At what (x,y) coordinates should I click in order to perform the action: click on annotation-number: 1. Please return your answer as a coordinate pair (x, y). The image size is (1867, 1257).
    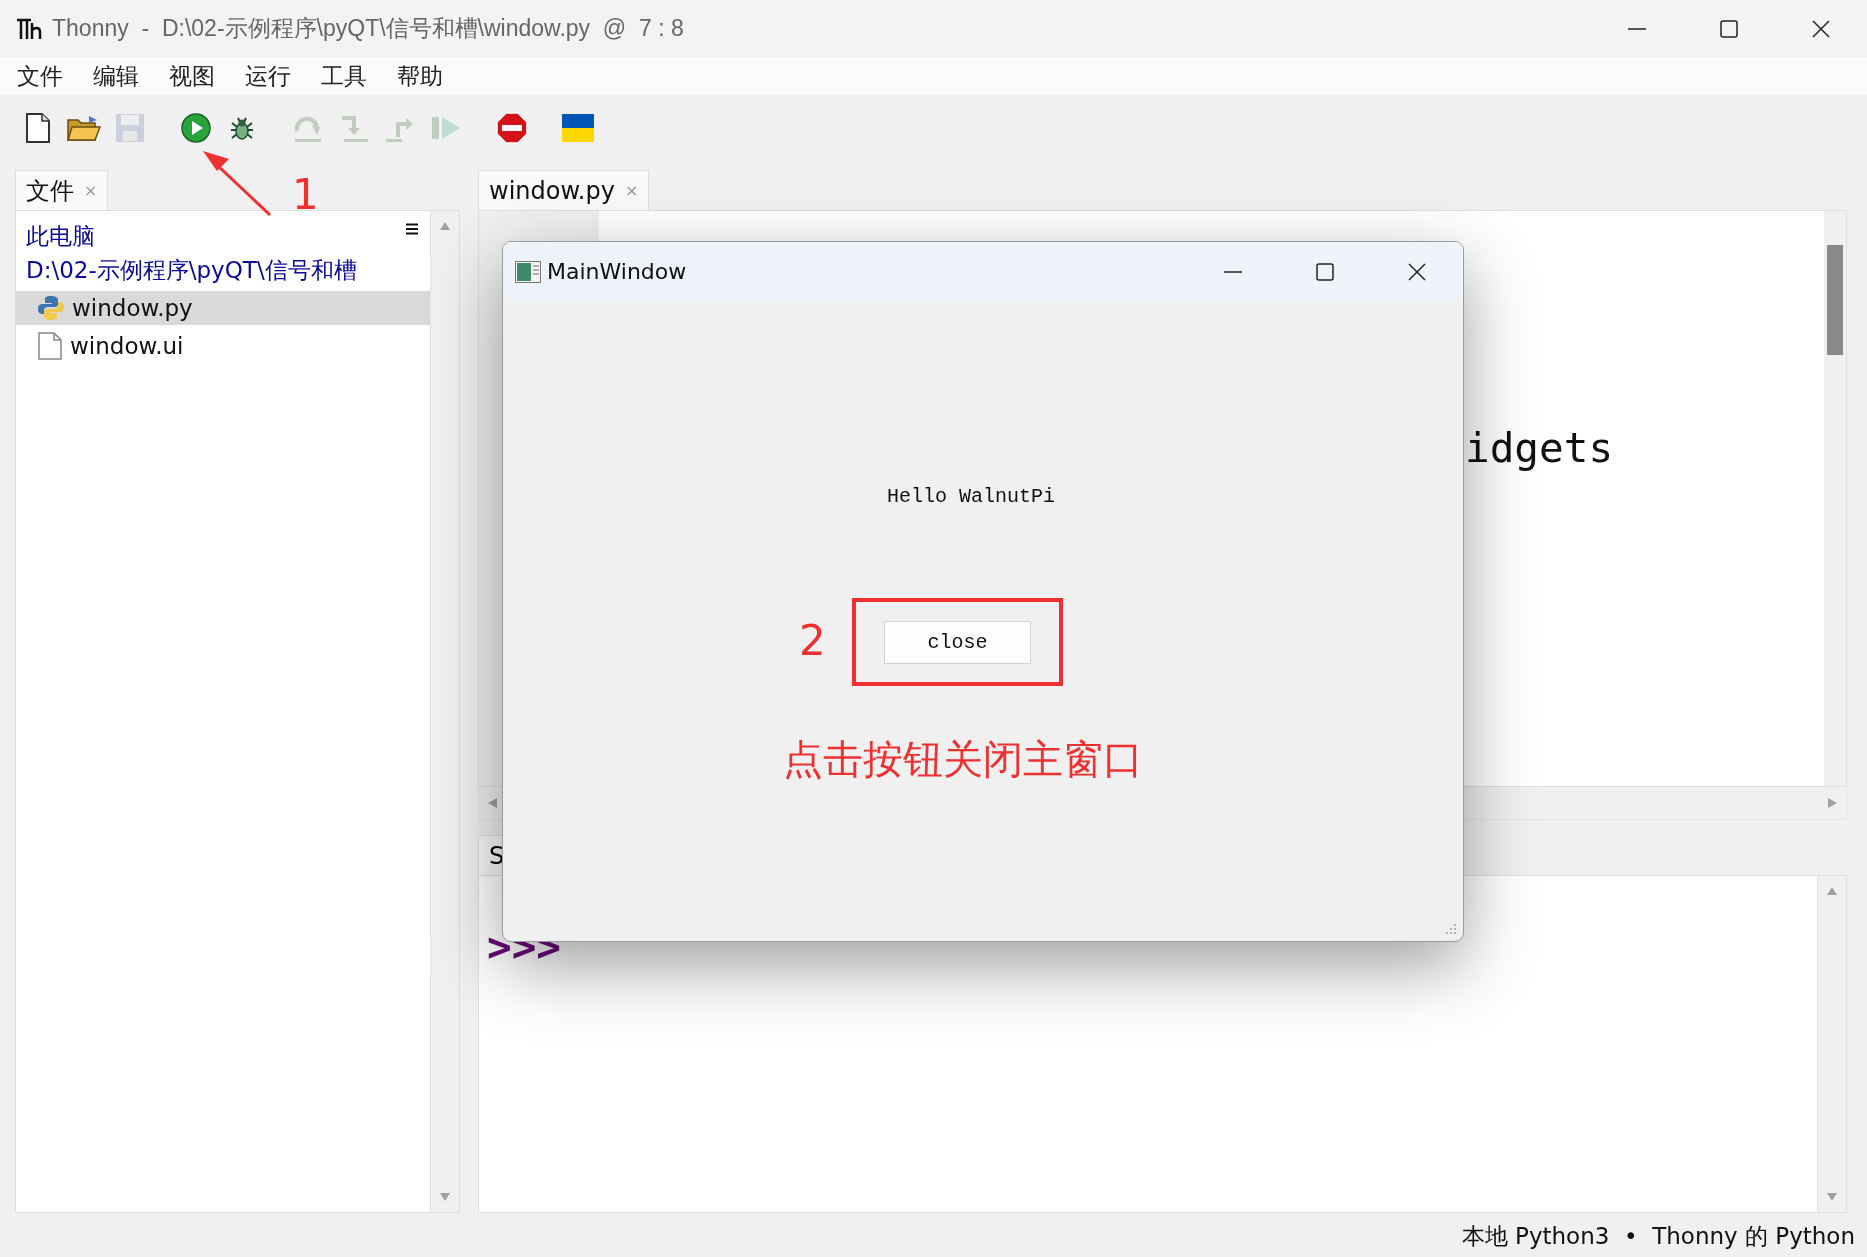
    Looking at the image, I should click on (305, 195).